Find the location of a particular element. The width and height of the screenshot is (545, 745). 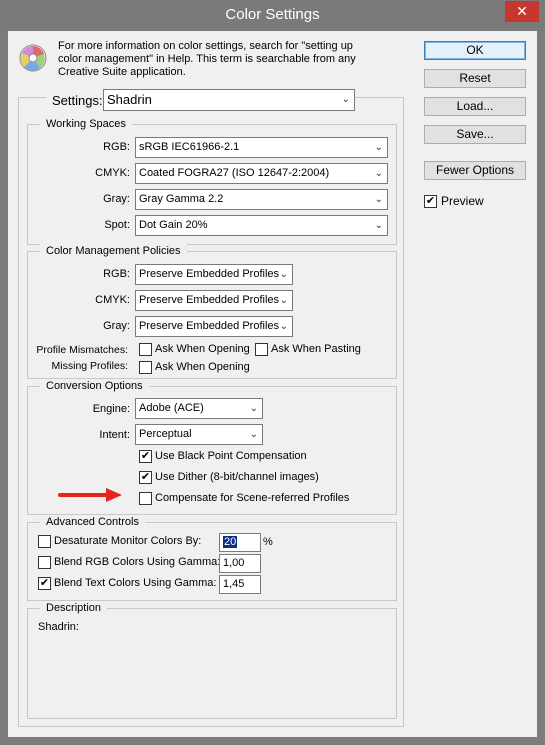

ws-cmyk-dropdown: Coated FOGRA27 (ISO 12647-2:2004) ⌄ is located at coordinates (261, 173).